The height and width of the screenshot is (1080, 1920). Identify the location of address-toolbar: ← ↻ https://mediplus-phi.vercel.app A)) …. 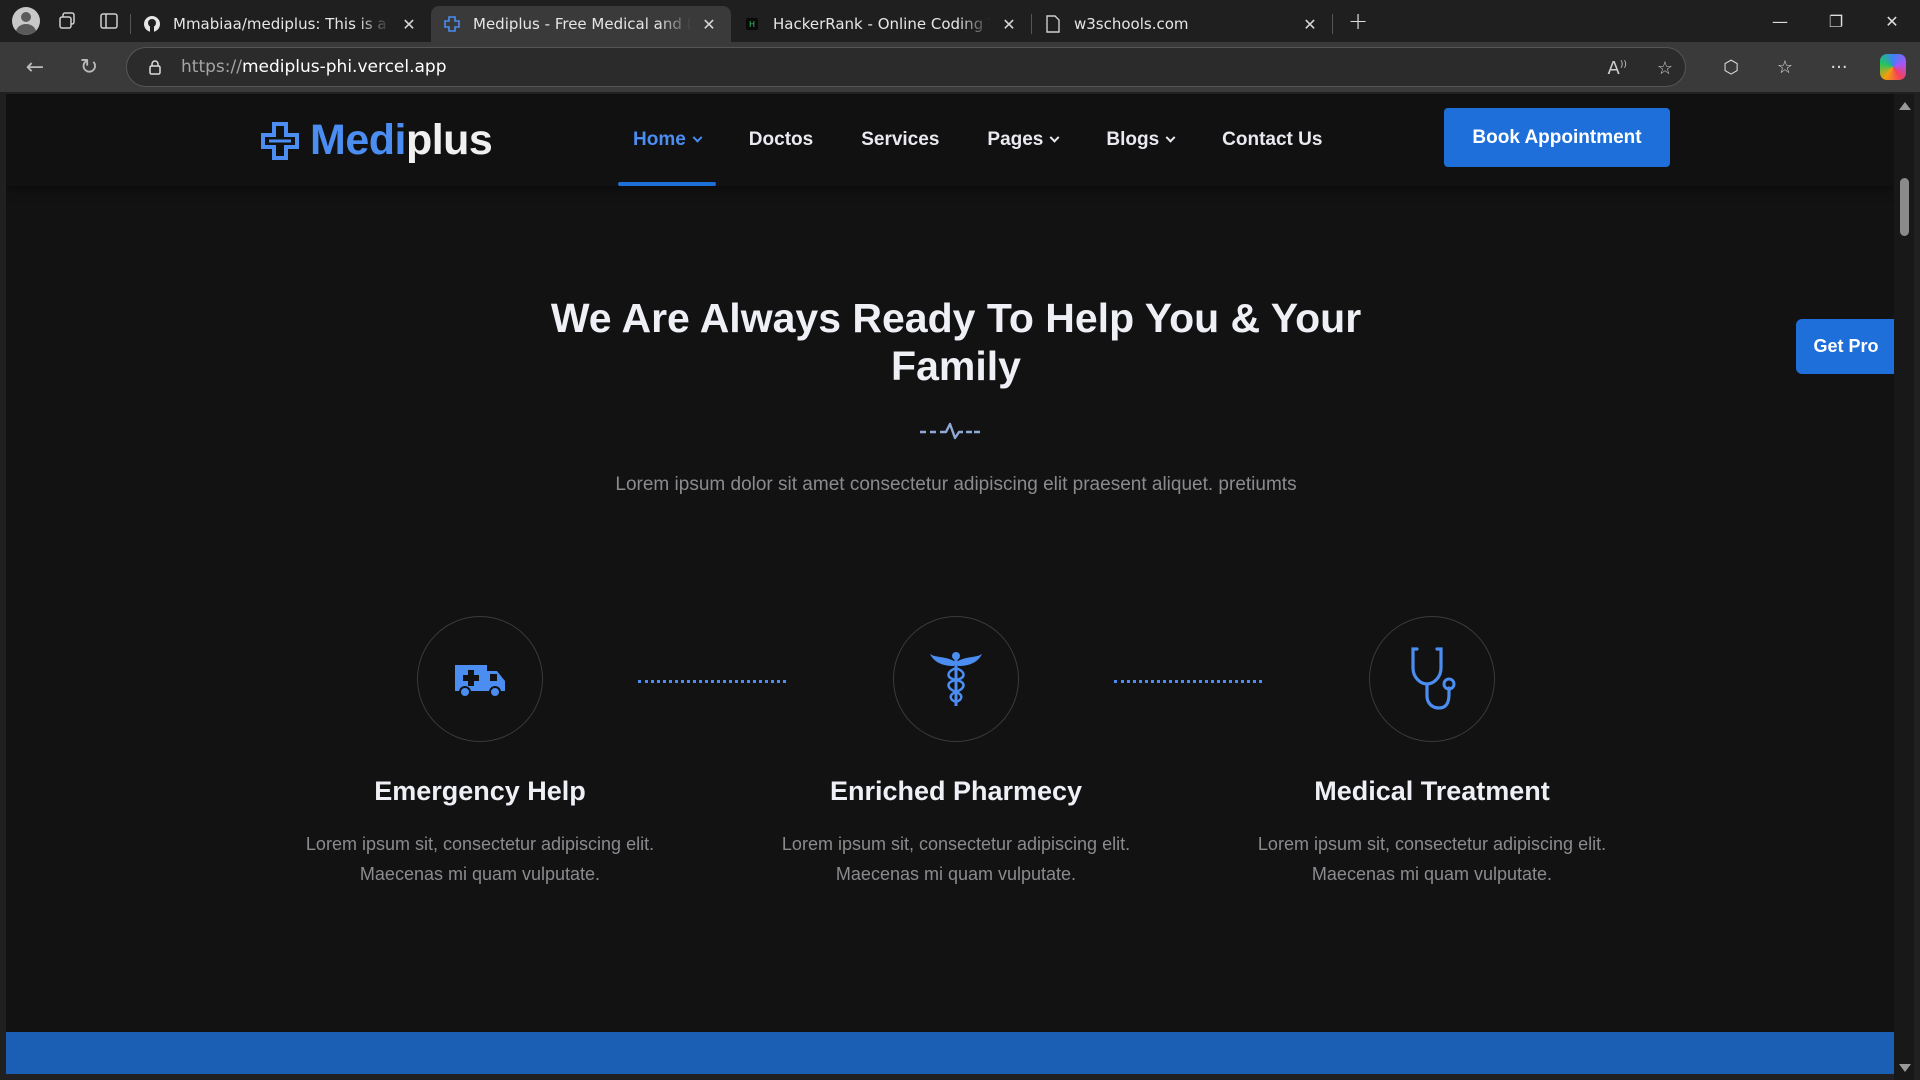
(960, 67).